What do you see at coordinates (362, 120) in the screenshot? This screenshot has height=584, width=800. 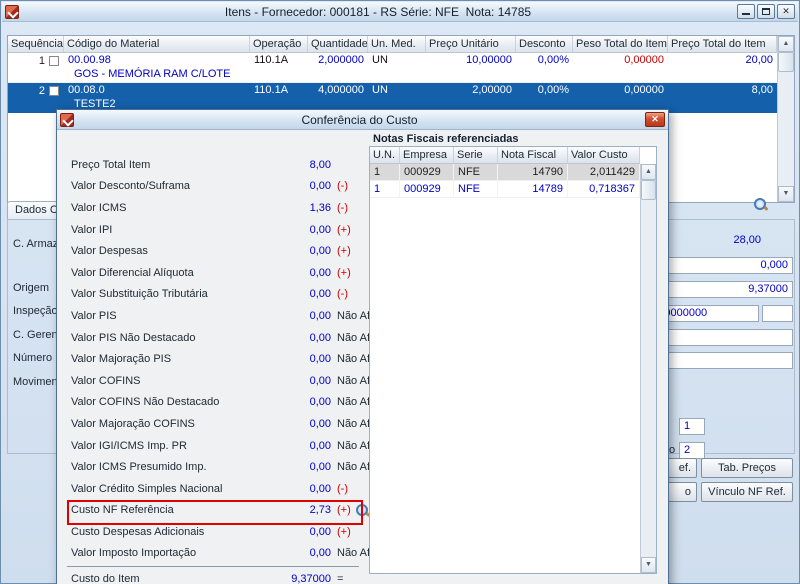 I see `dialog-titlebar: Conferência do Custo` at bounding box center [362, 120].